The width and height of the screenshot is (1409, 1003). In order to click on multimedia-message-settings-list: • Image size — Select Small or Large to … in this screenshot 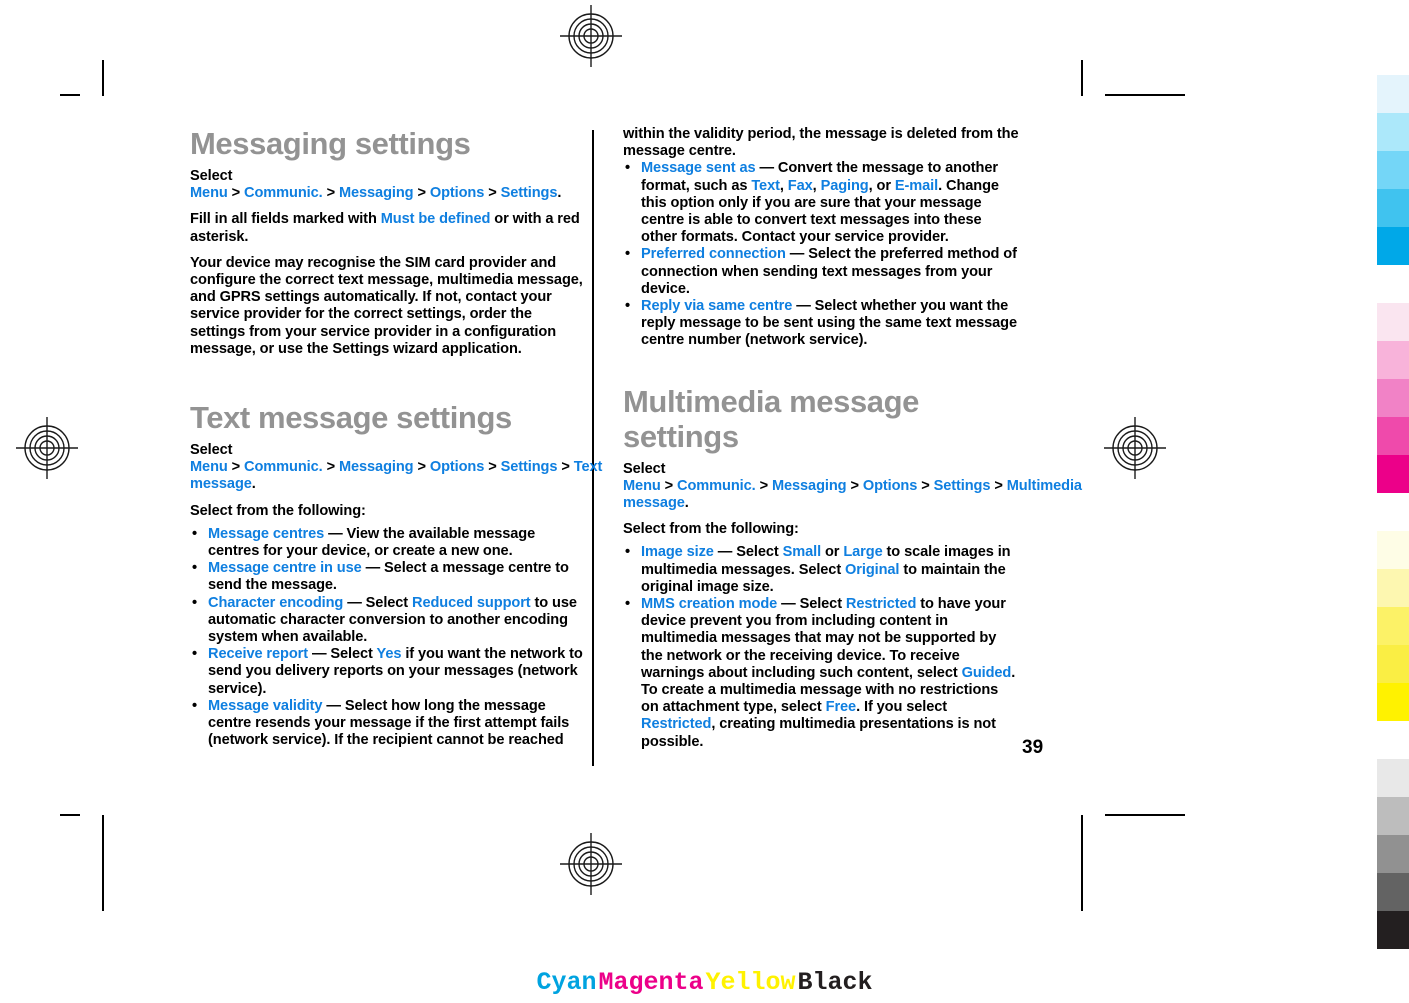, I will do `click(821, 647)`.